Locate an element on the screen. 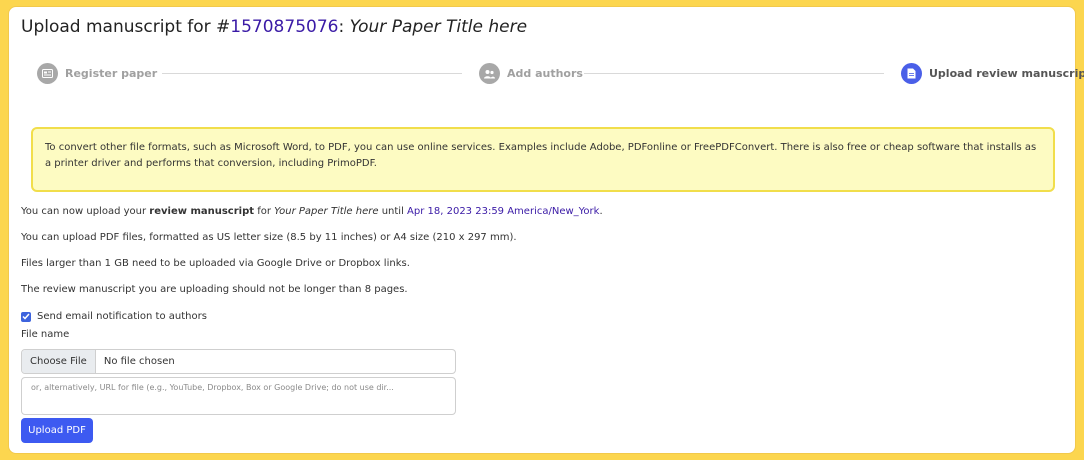  paper-id-link: 1570875076 is located at coordinates (284, 27).